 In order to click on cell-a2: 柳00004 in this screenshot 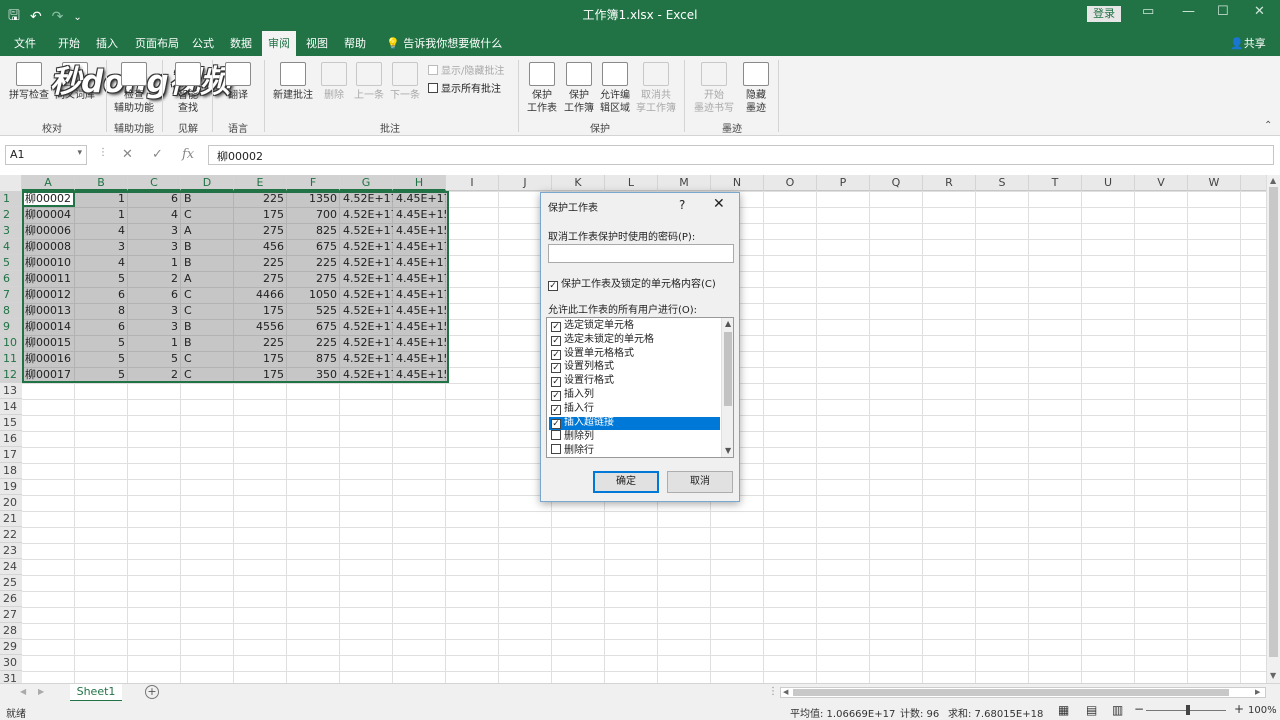, I will do `click(48, 215)`.